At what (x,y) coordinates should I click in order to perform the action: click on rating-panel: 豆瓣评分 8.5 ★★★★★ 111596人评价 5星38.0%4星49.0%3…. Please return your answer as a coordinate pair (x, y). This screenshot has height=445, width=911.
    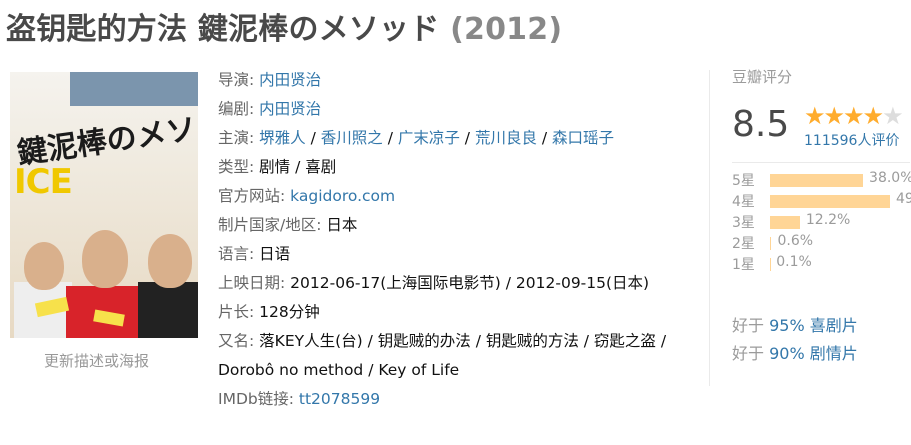
    Looking at the image, I should click on (821, 214).